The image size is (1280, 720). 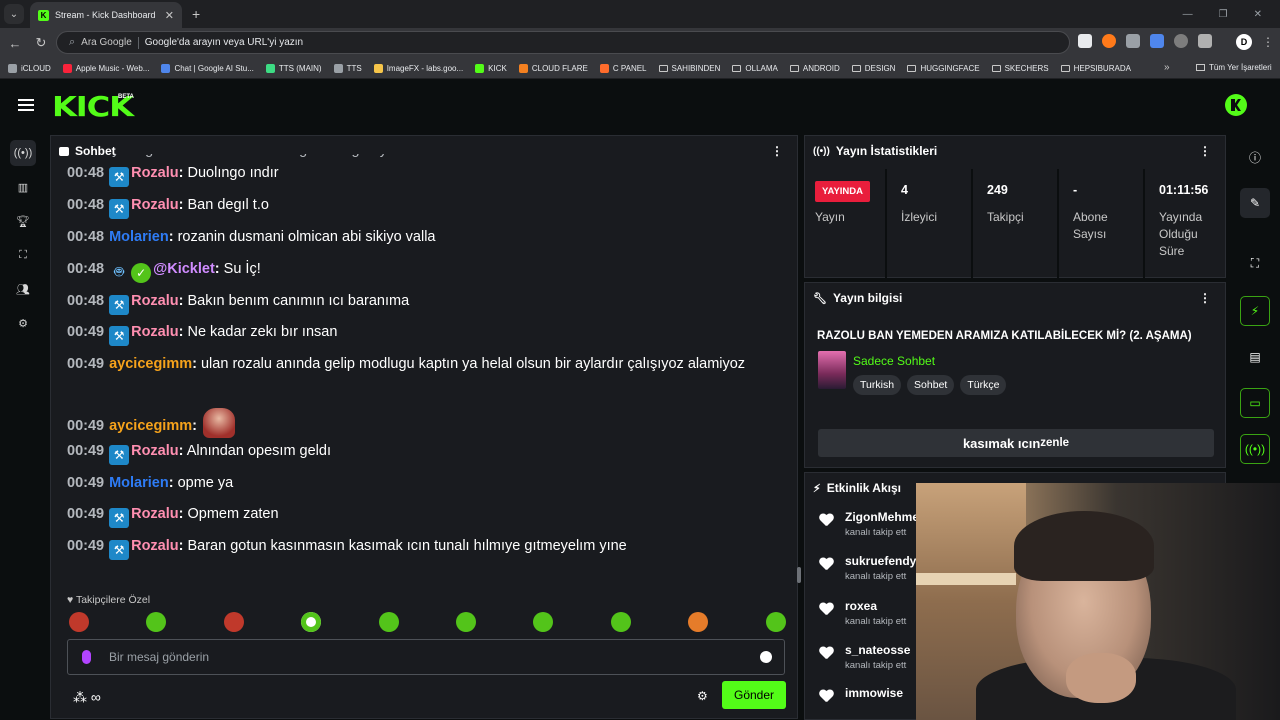 I want to click on activity-username: ZigonMehme, so click(x=882, y=517).